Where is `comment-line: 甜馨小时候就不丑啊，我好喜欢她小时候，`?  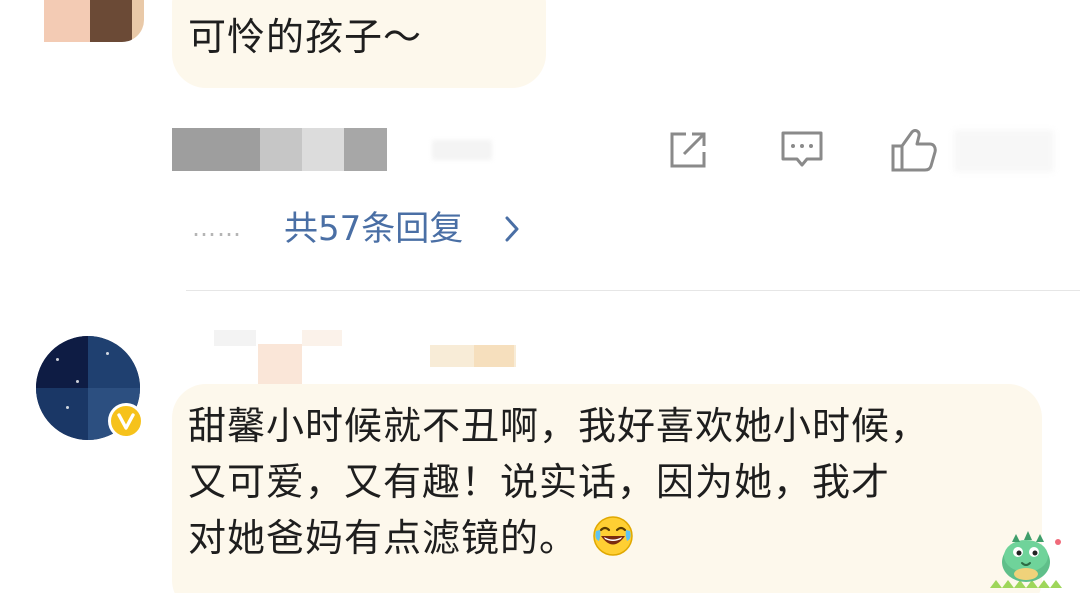 comment-line: 甜馨小时候就不丑啊，我好喜欢她小时候， is located at coordinates (559, 426).